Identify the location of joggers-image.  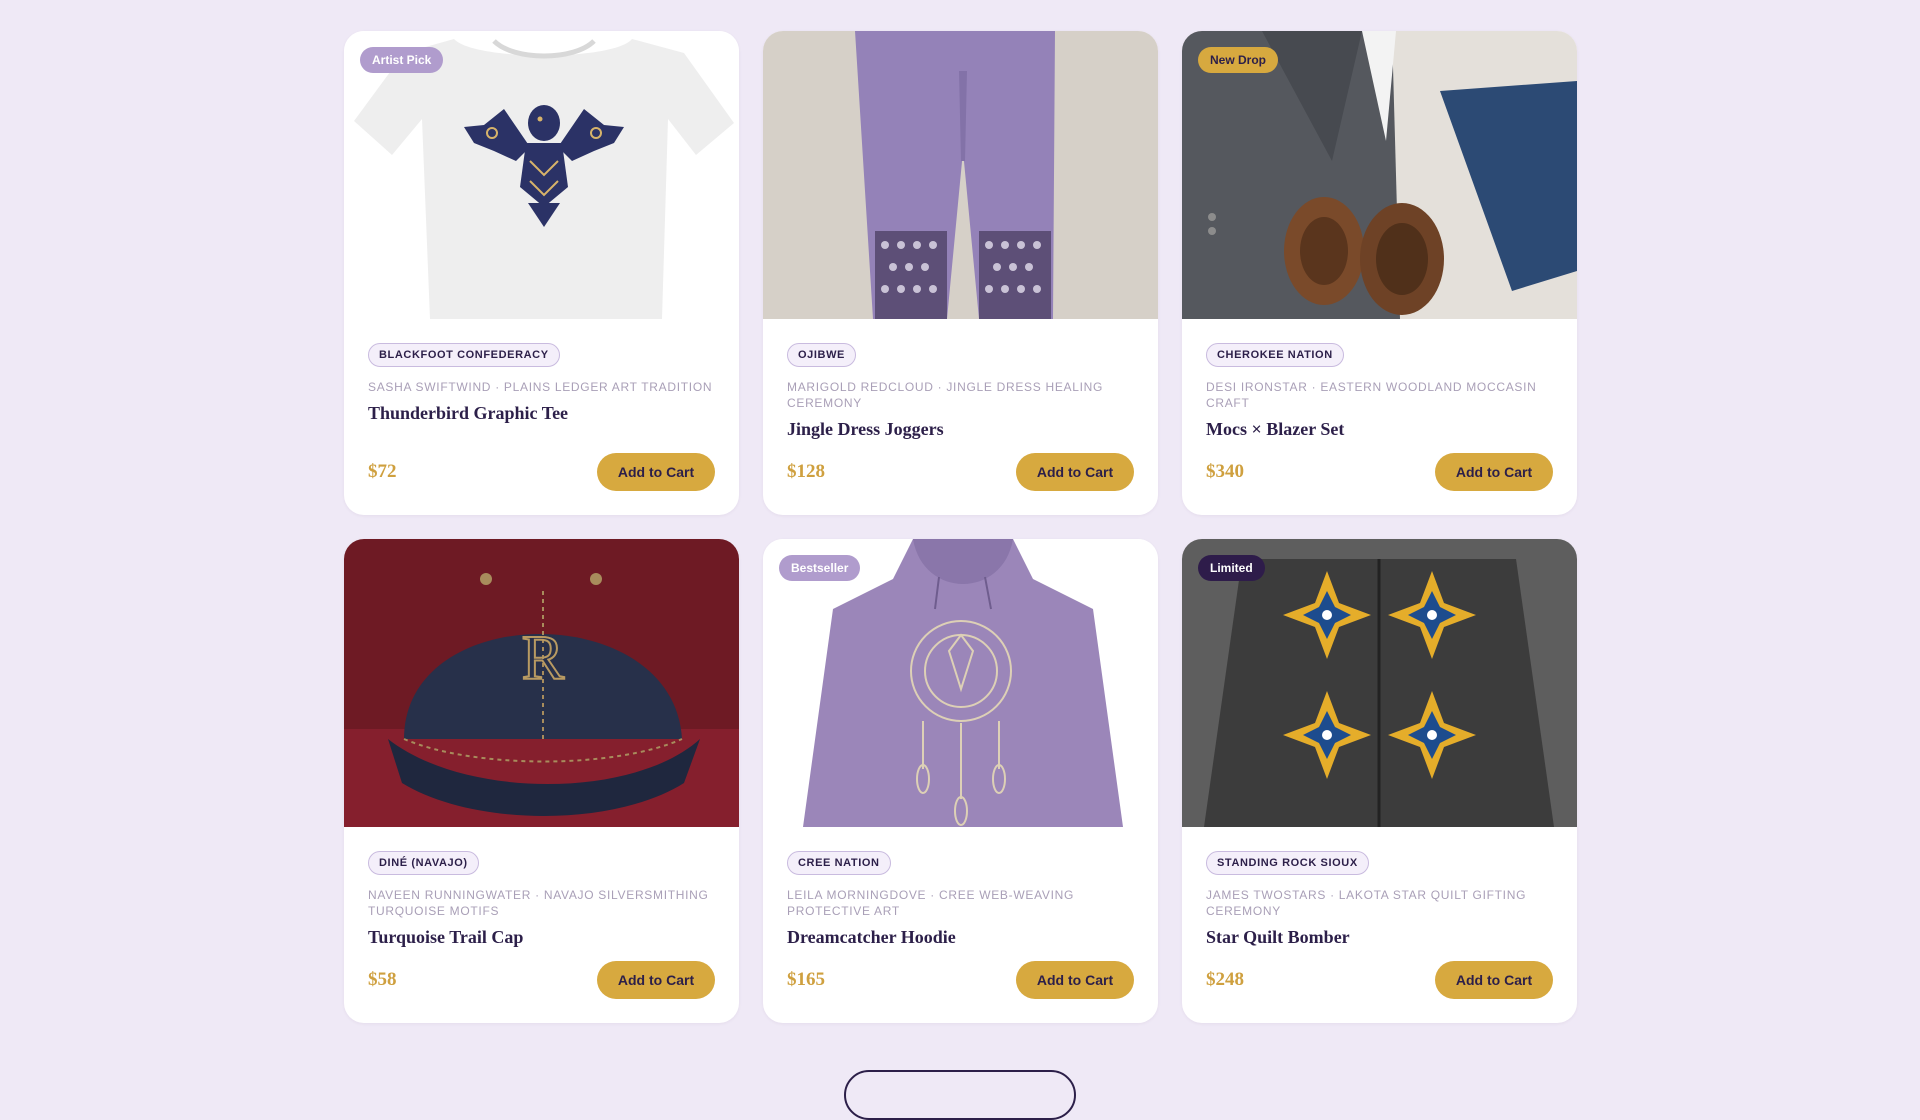
(960, 175).